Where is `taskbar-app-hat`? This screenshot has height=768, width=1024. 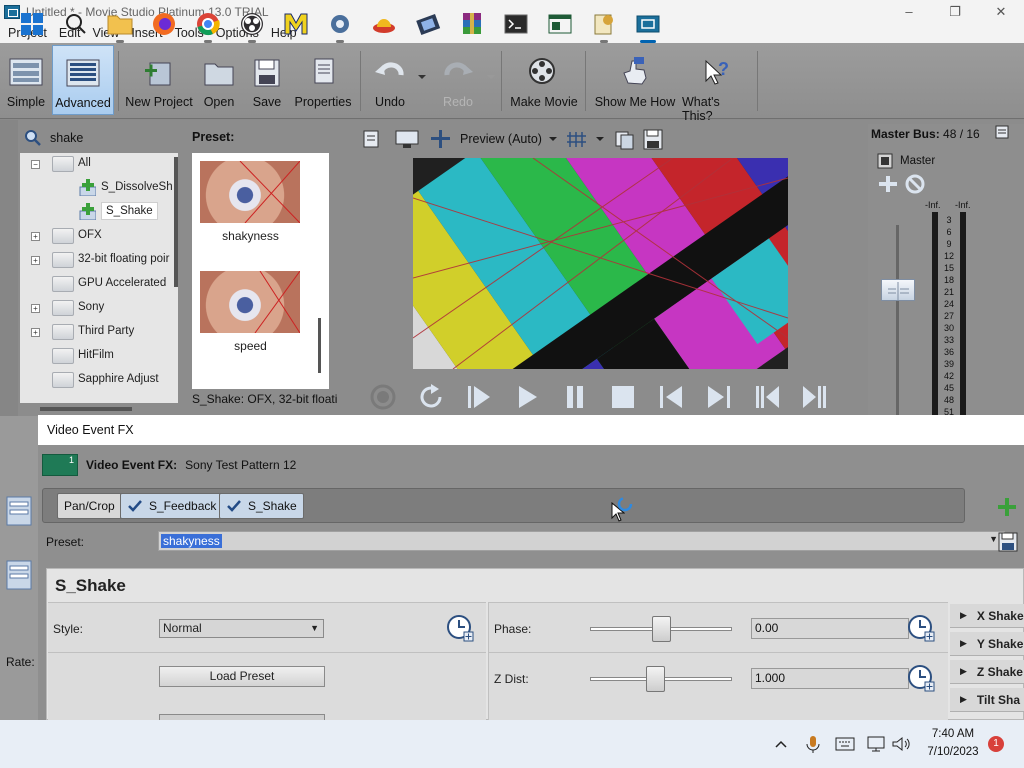 taskbar-app-hat is located at coordinates (384, 24).